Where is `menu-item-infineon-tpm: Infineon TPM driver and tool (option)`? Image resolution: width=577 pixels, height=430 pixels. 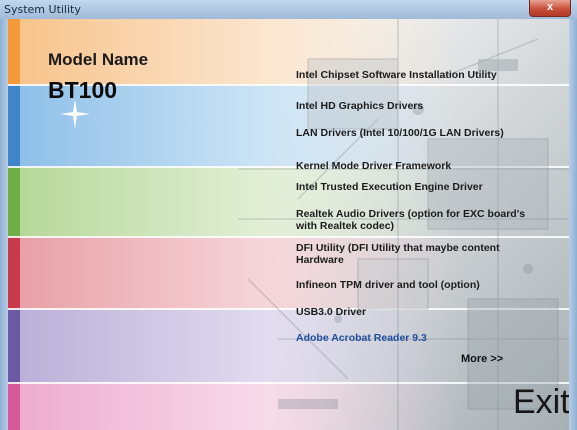
menu-item-infineon-tpm: Infineon TPM driver and tool (option) is located at coordinates (416, 285).